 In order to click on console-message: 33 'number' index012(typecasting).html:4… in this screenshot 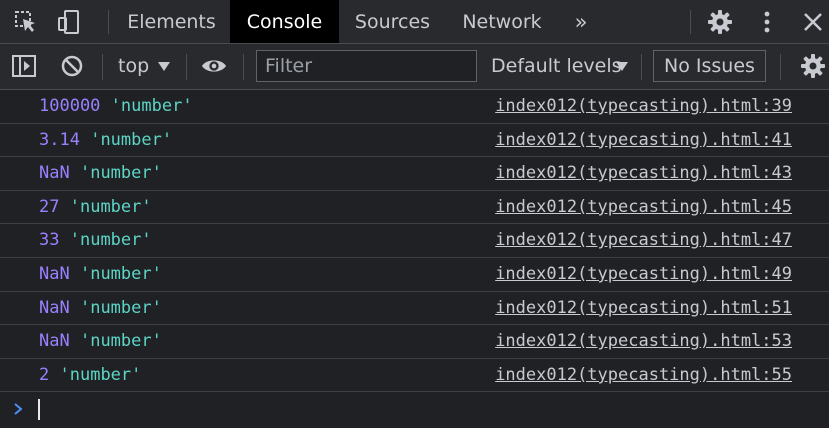, I will do `click(414, 241)`.